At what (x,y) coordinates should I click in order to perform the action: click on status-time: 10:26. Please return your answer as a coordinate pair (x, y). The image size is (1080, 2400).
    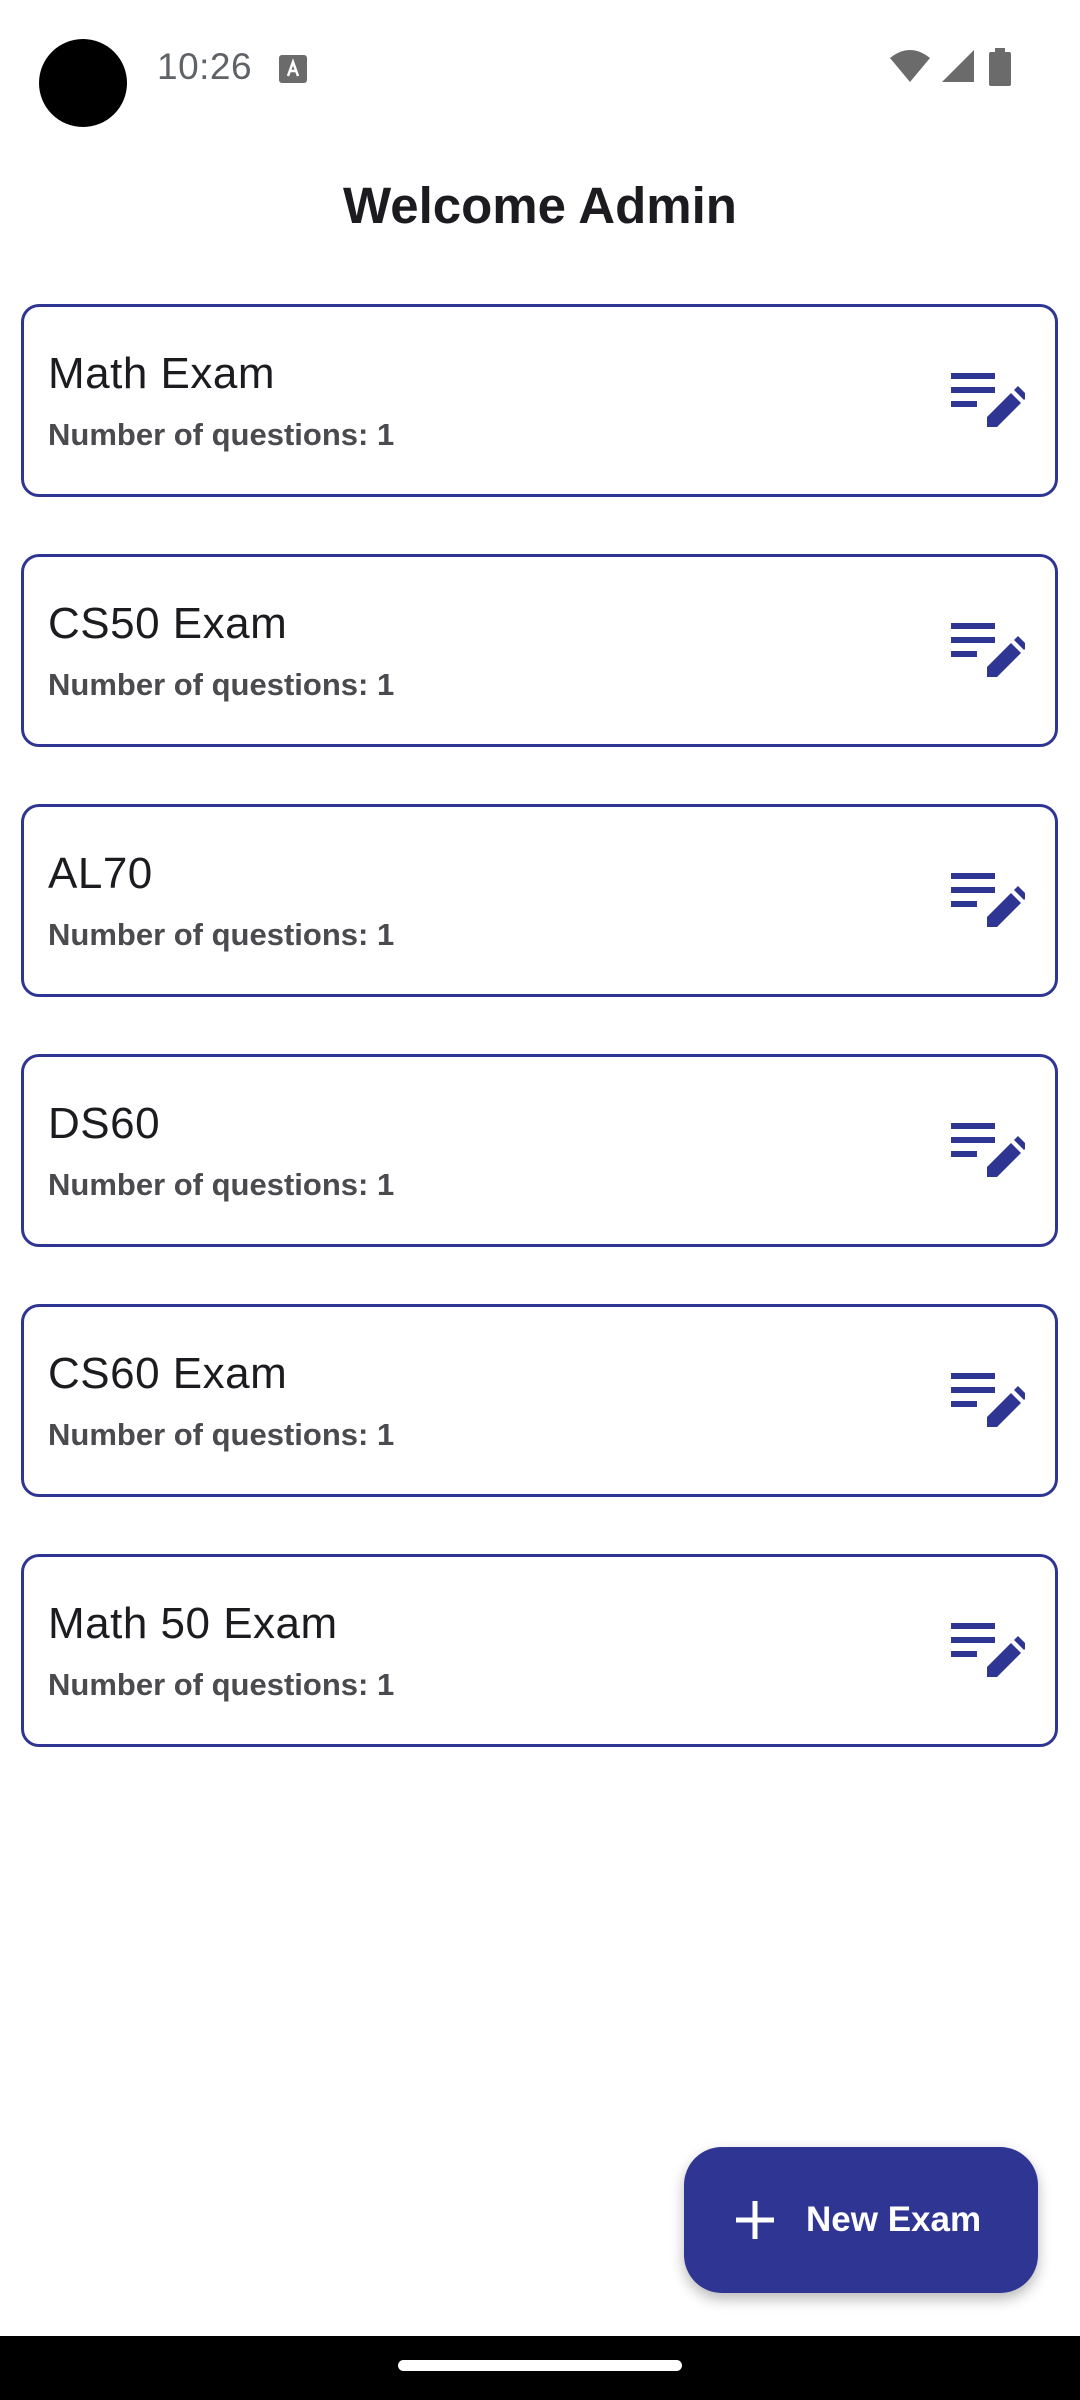
    Looking at the image, I should click on (205, 66).